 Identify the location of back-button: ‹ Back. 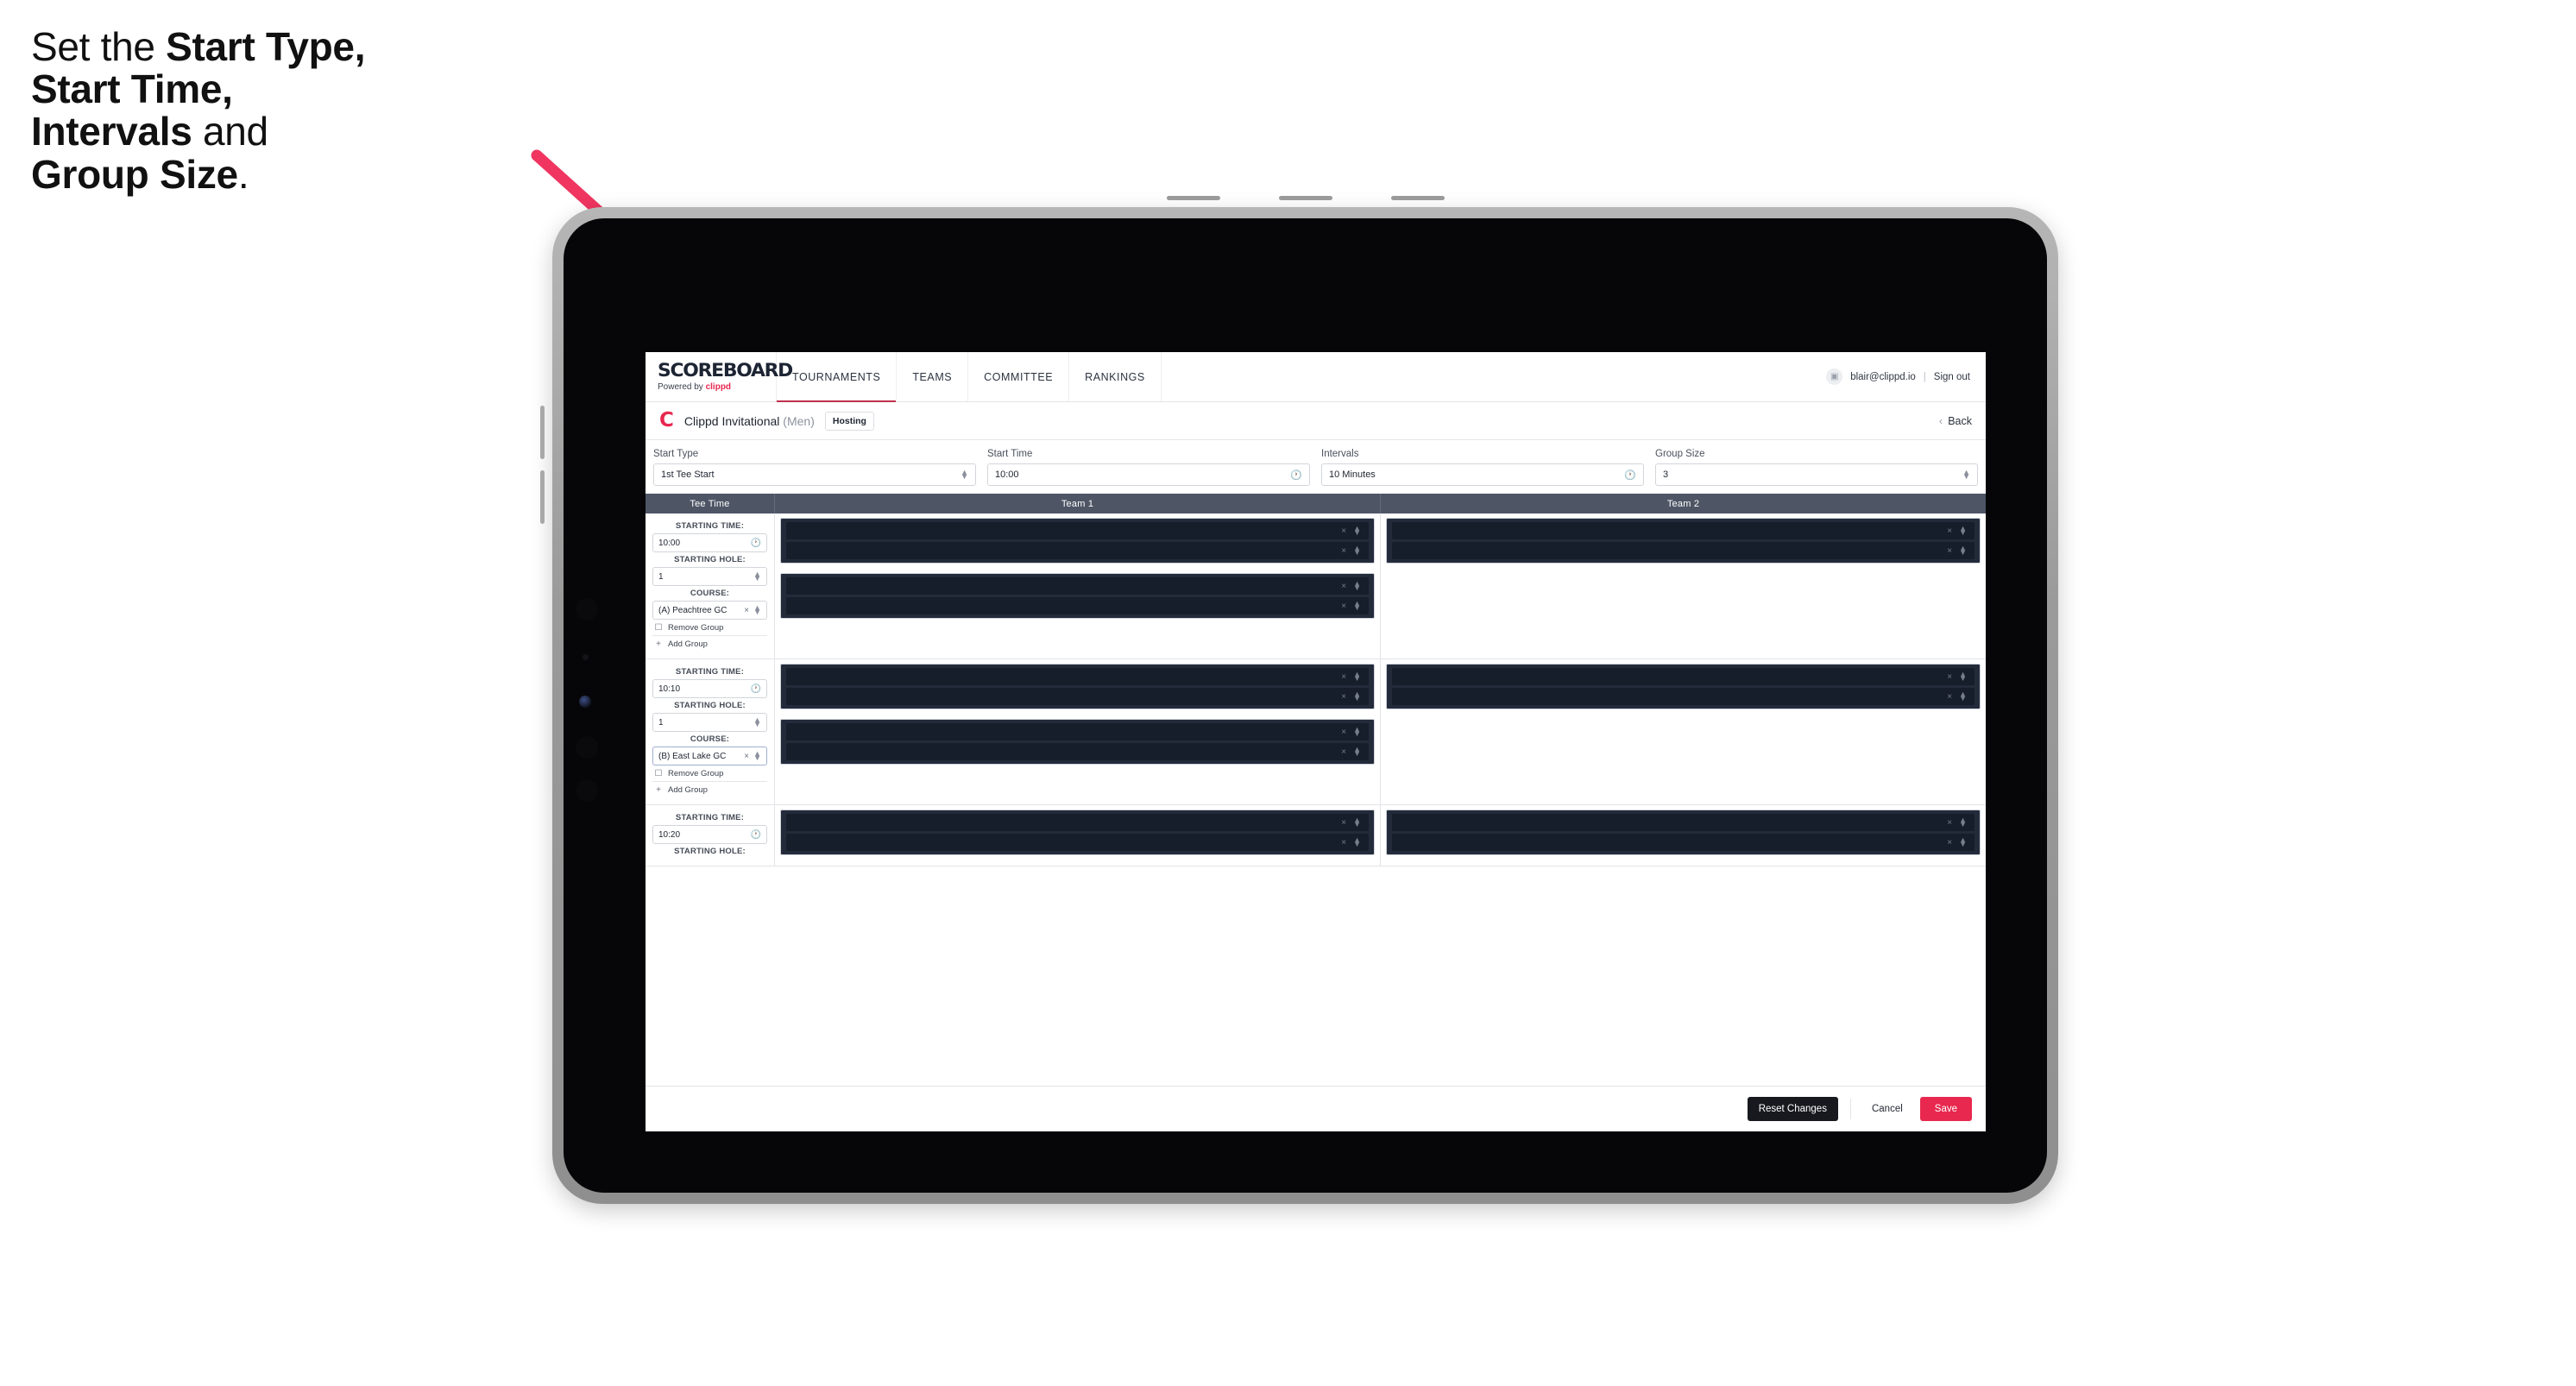
(1955, 421).